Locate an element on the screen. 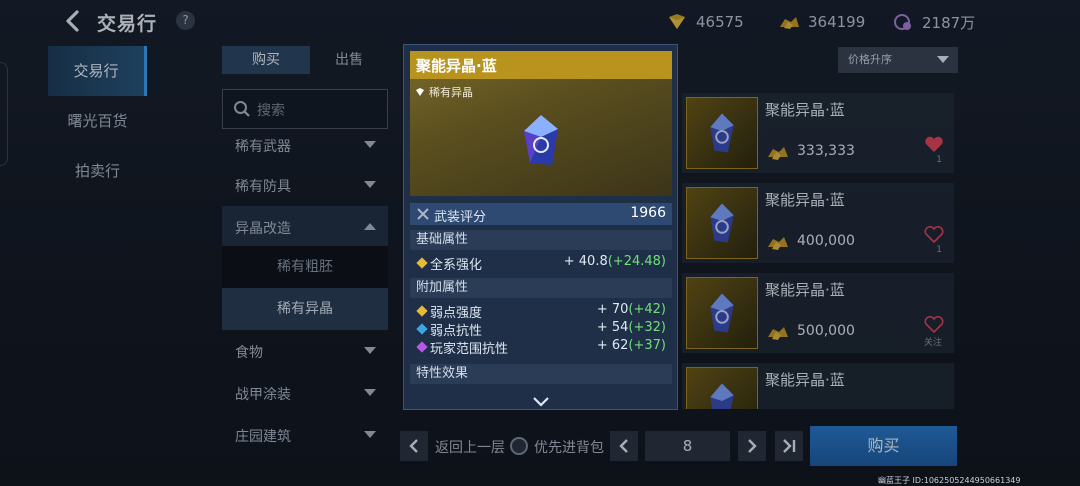 This screenshot has height=486, width=1080. top-bar: 交易行 ? 46575 364199 2187万 is located at coordinates (540, 21).